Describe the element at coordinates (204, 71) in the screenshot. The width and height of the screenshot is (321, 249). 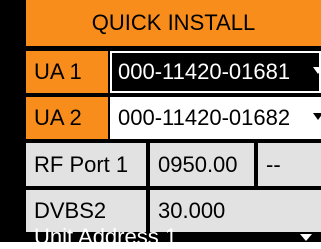
I see `ua1-value: 000-11420-01681` at that location.